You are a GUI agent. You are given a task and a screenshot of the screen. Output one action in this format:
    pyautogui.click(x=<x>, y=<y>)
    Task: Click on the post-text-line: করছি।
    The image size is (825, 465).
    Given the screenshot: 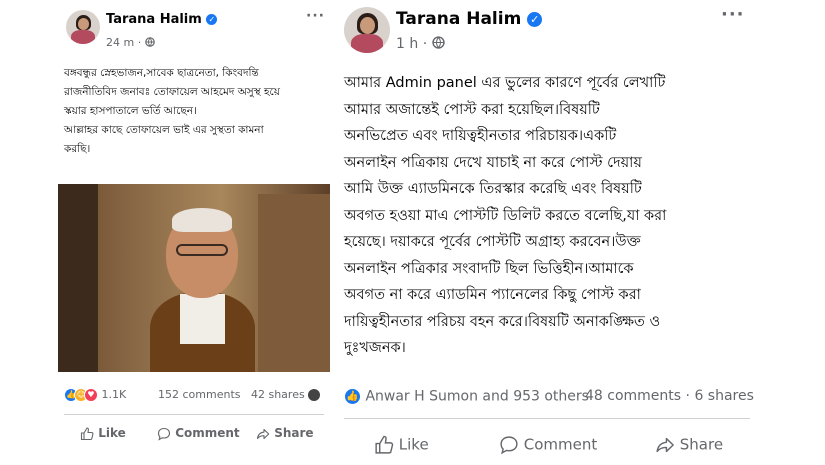 What is the action you would take?
    pyautogui.click(x=77, y=149)
    